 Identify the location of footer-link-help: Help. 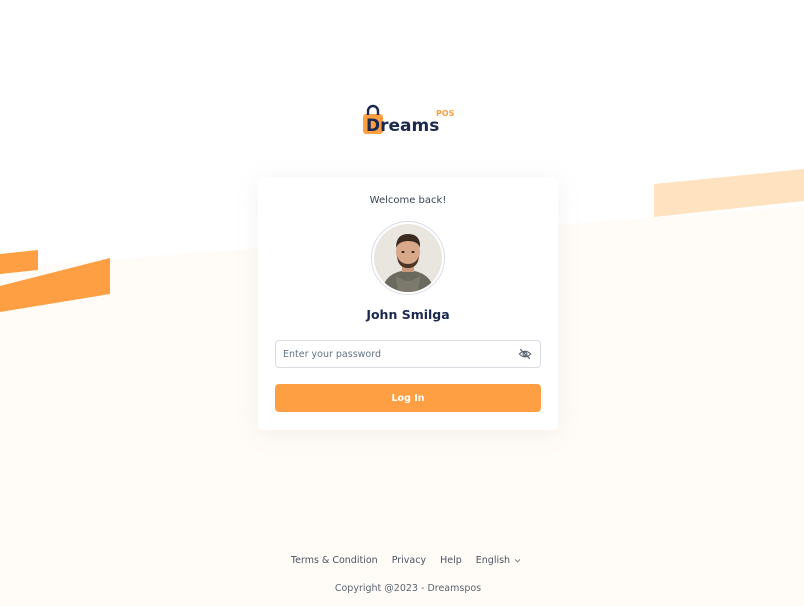
(451, 560).